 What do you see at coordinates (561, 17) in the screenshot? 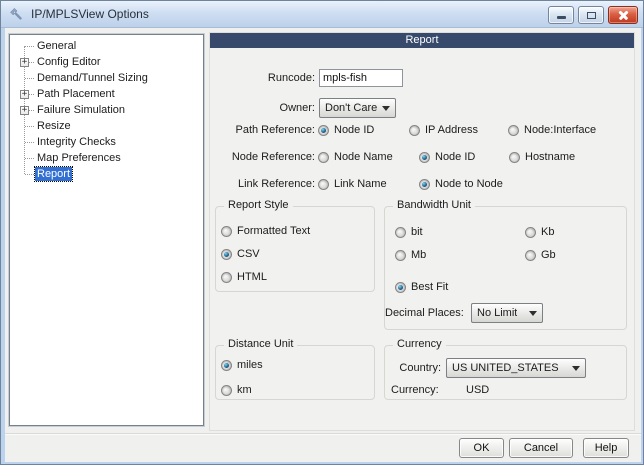
I see `minimize-icon` at bounding box center [561, 17].